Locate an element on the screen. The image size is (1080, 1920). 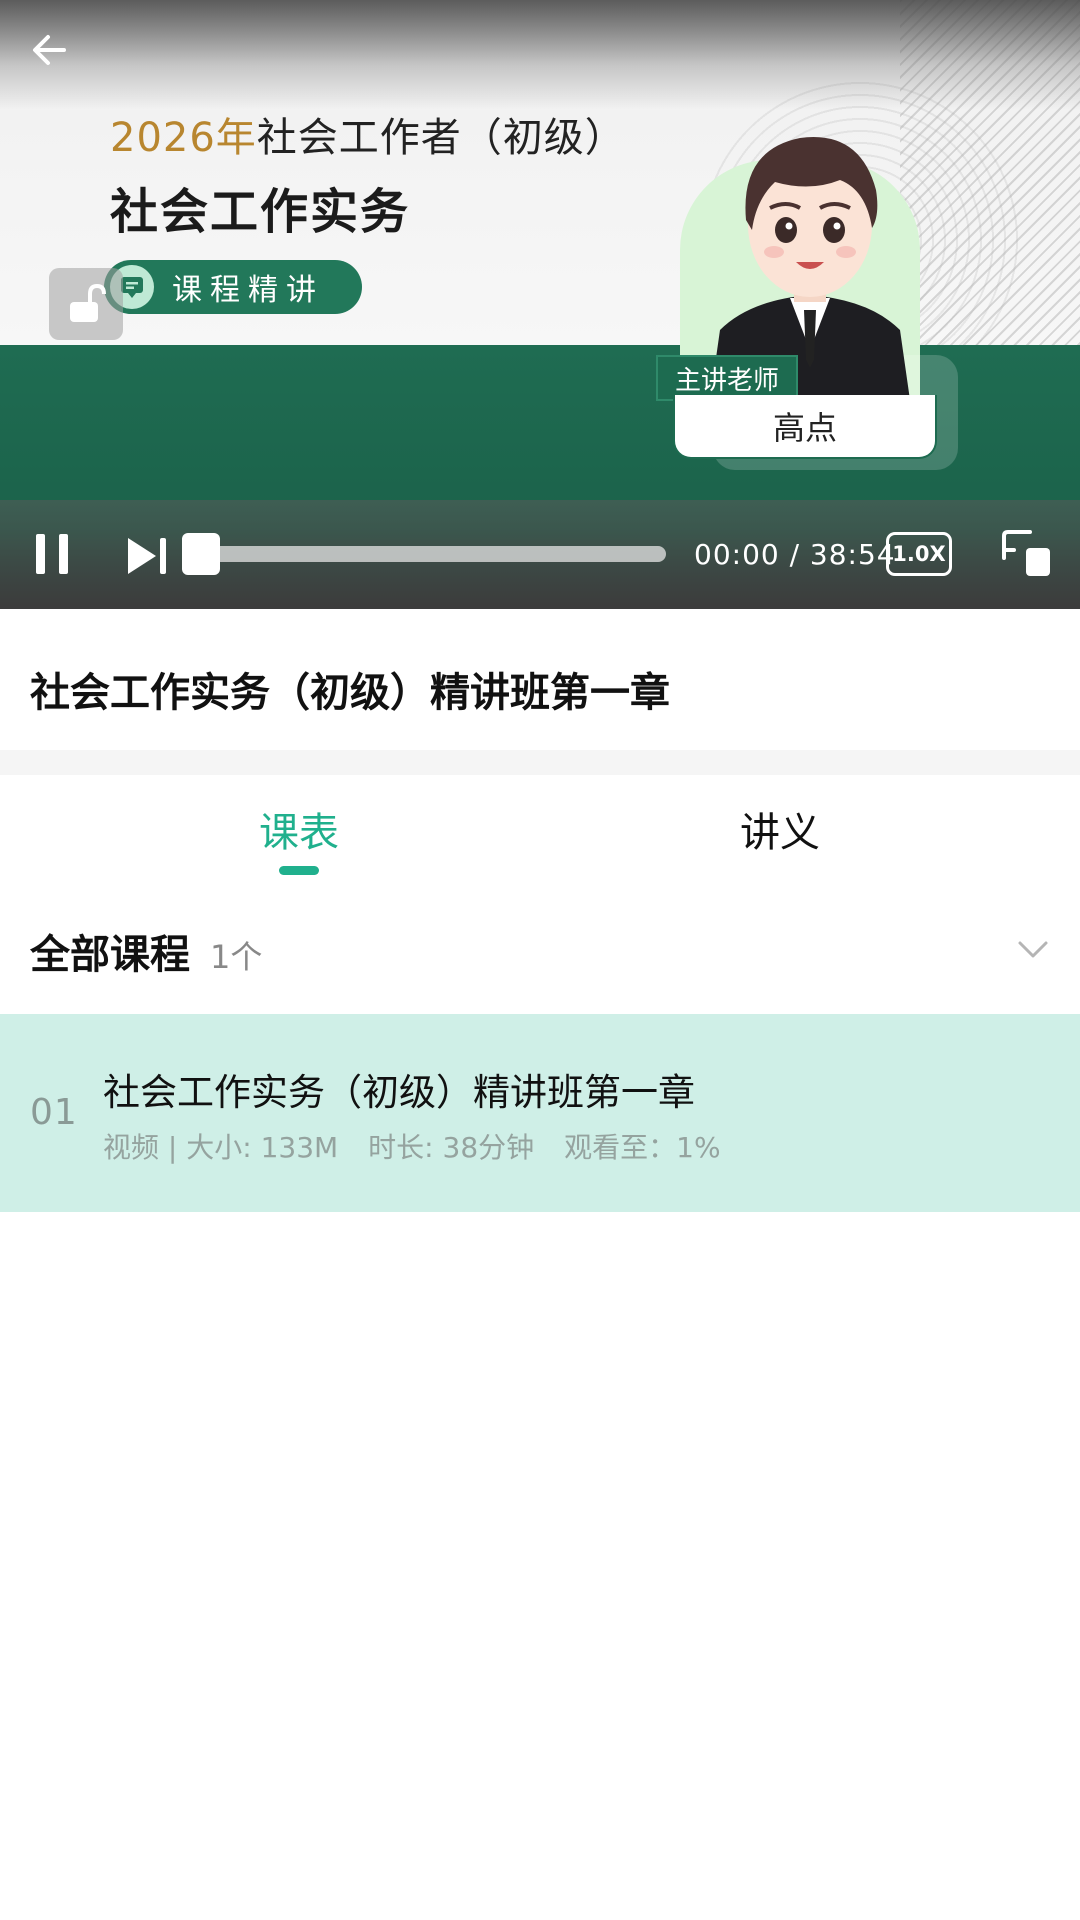
lesson-index: 01 is located at coordinates (54, 1112).